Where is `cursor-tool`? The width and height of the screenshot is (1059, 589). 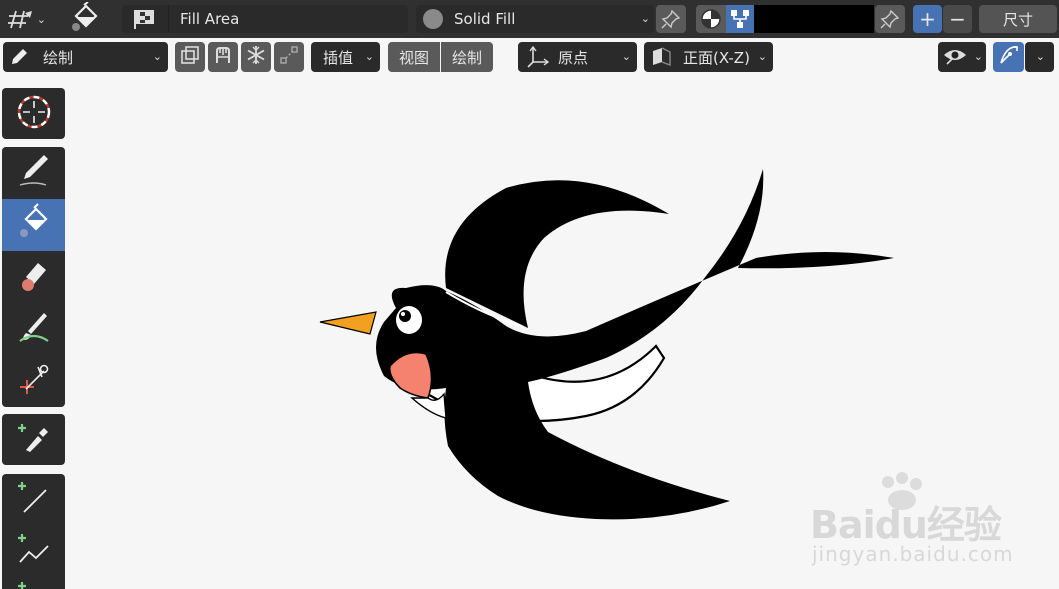
cursor-tool is located at coordinates (33, 113).